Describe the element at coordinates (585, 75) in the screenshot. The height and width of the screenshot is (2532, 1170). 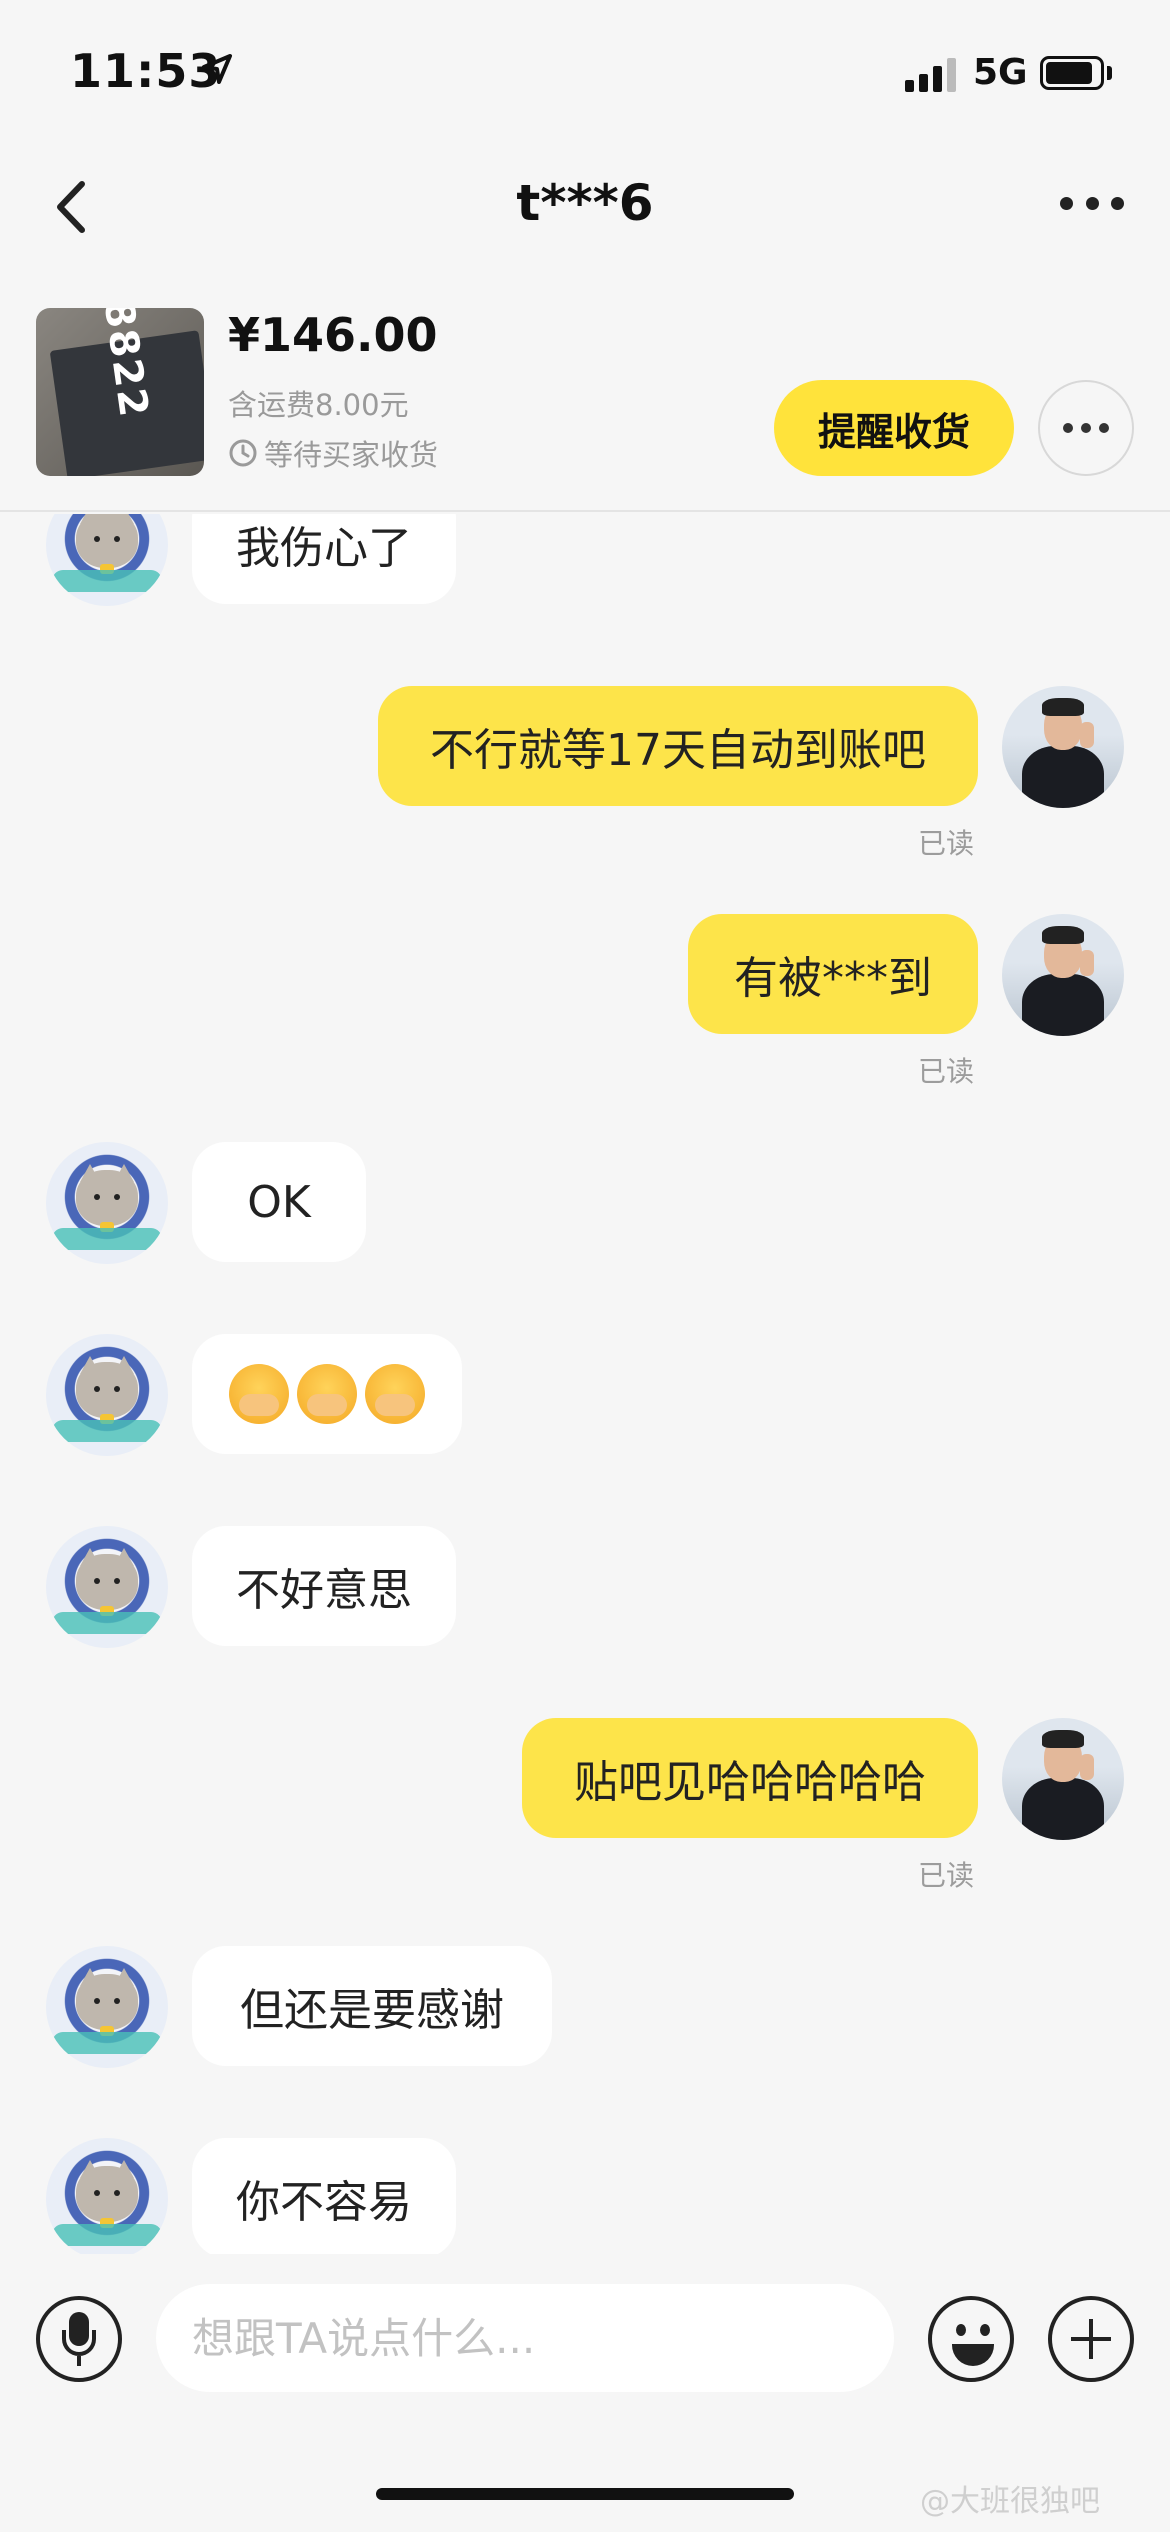
I see `status-bar: 11:53 5G` at that location.